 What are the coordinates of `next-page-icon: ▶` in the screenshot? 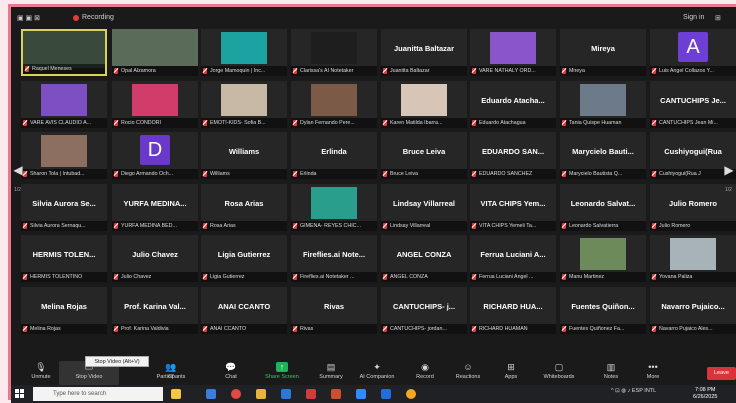 It's located at (729, 170).